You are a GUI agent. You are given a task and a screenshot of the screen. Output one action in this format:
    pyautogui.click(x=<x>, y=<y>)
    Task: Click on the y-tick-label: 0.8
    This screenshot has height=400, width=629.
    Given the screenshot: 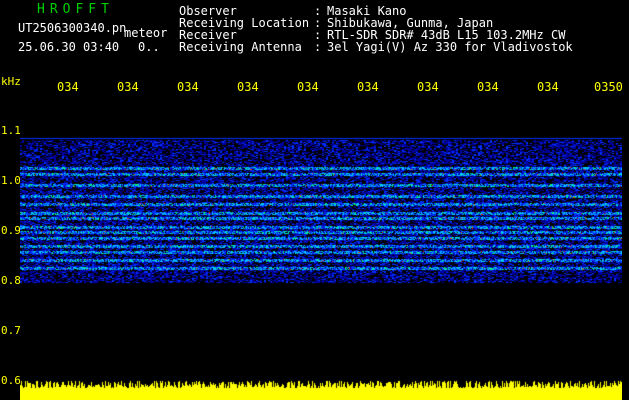 What is the action you would take?
    pyautogui.click(x=11, y=280)
    